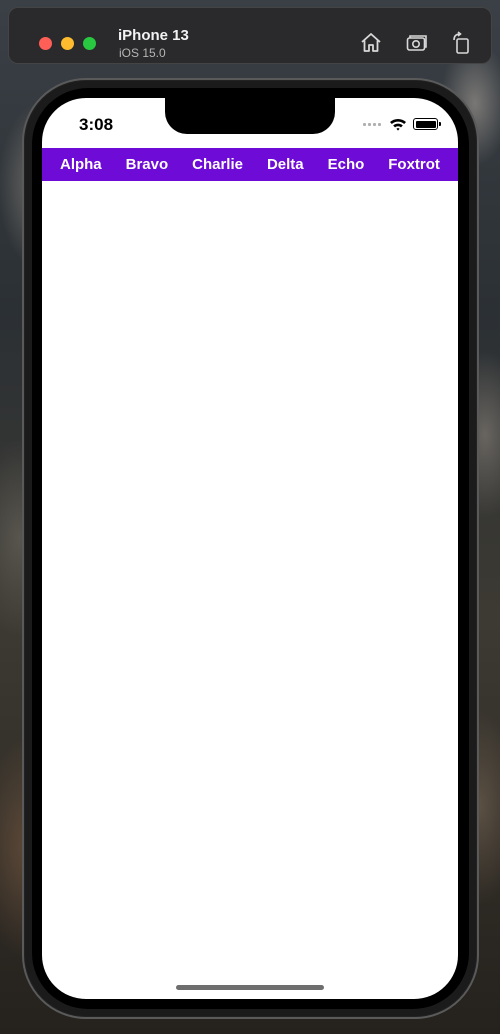  I want to click on simulator-title-bar: iPhone 13 iOS 15.0, so click(250, 35).